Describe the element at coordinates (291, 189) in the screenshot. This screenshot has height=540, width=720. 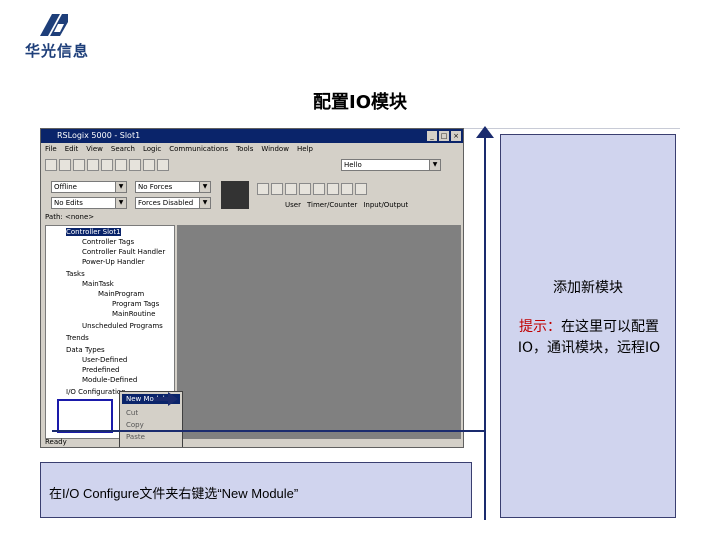
I see `xic-icon` at that location.